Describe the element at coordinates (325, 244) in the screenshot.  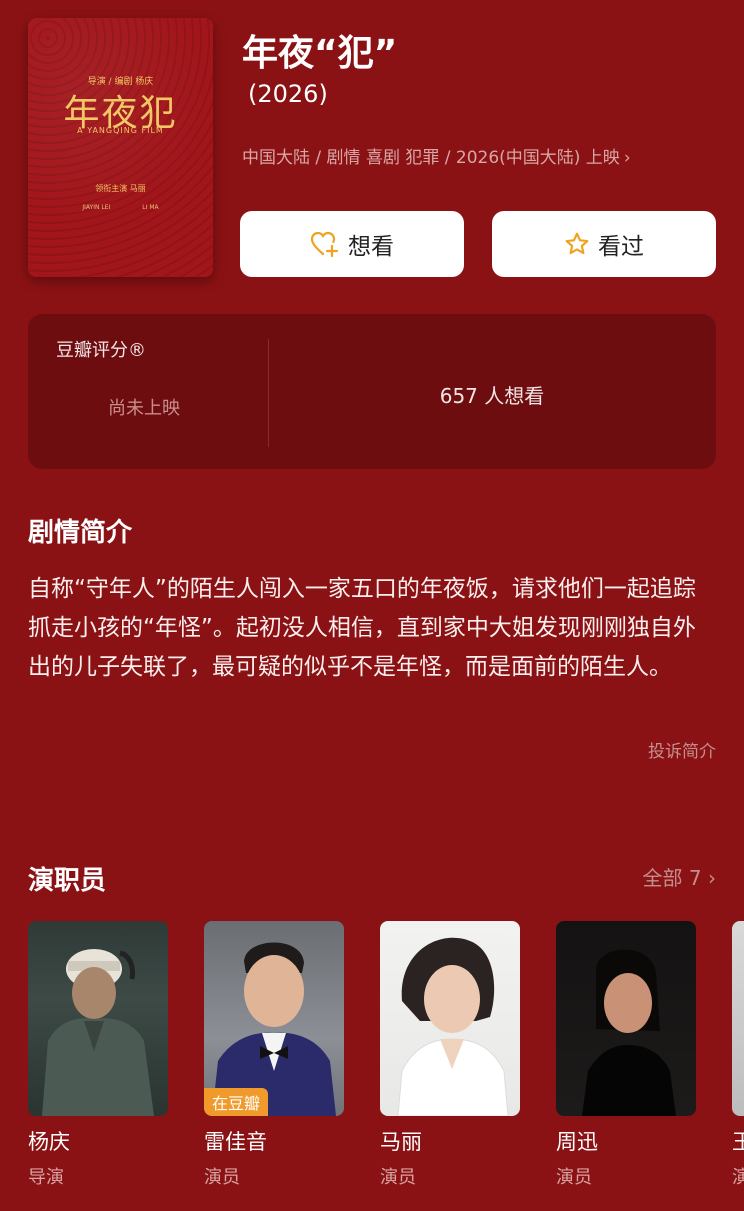
I see `heart-plus-icon` at that location.